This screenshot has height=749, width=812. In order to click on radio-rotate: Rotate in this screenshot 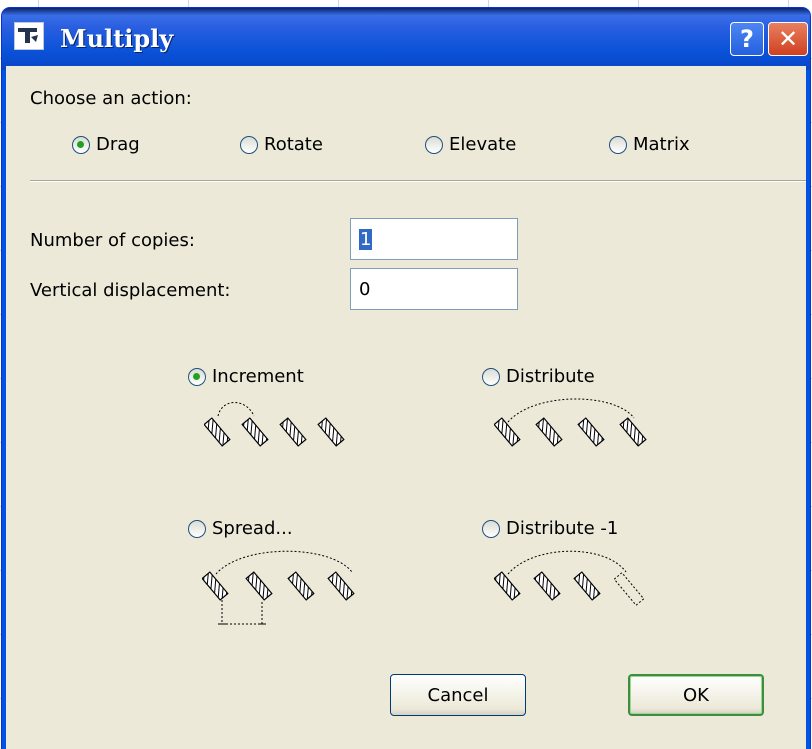, I will do `click(281, 144)`.